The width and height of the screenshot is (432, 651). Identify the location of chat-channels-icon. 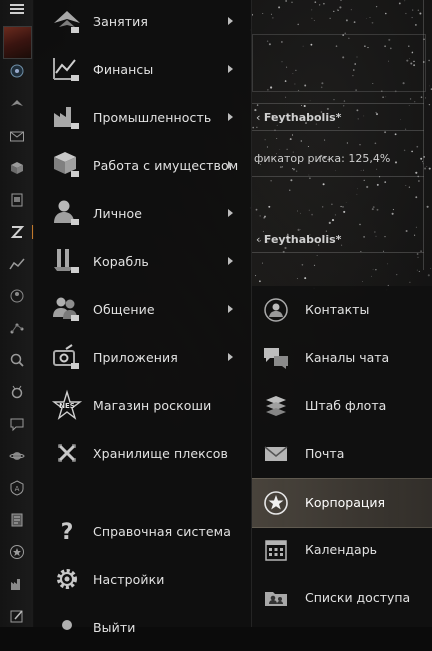
(276, 358).